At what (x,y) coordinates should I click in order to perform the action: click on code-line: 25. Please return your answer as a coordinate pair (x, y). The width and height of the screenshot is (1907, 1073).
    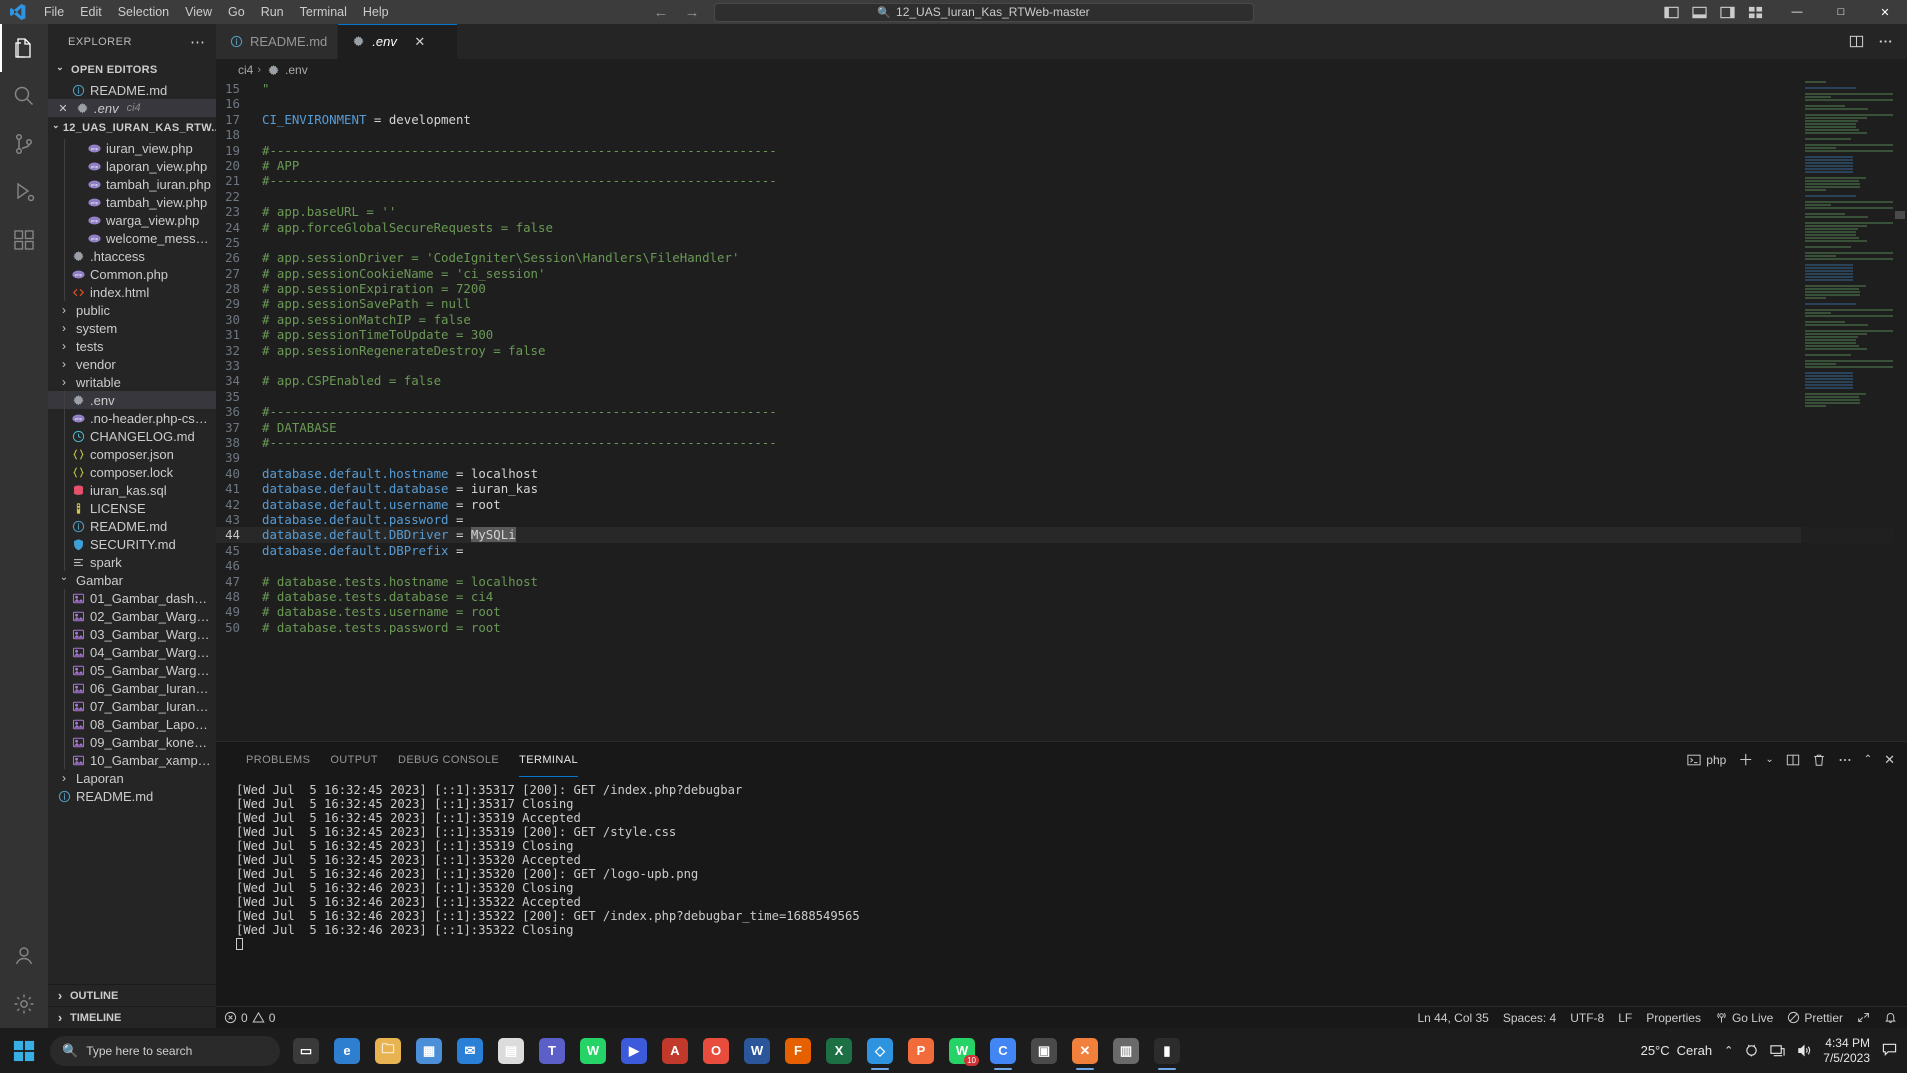
    Looking at the image, I should click on (1061, 242).